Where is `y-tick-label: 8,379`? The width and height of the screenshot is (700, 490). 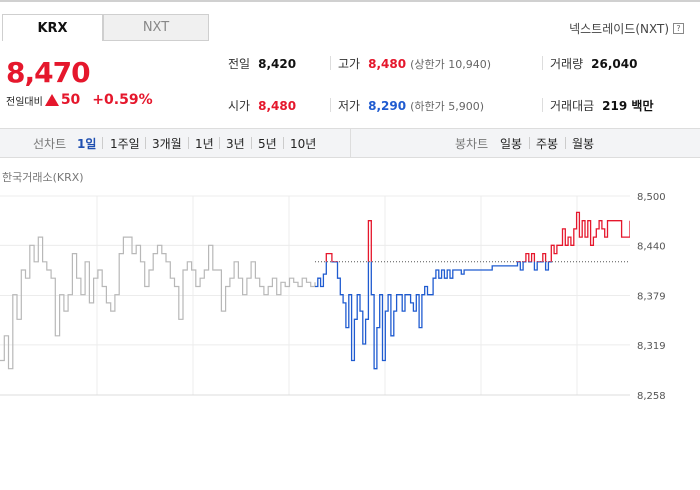 y-tick-label: 8,379 is located at coordinates (651, 297).